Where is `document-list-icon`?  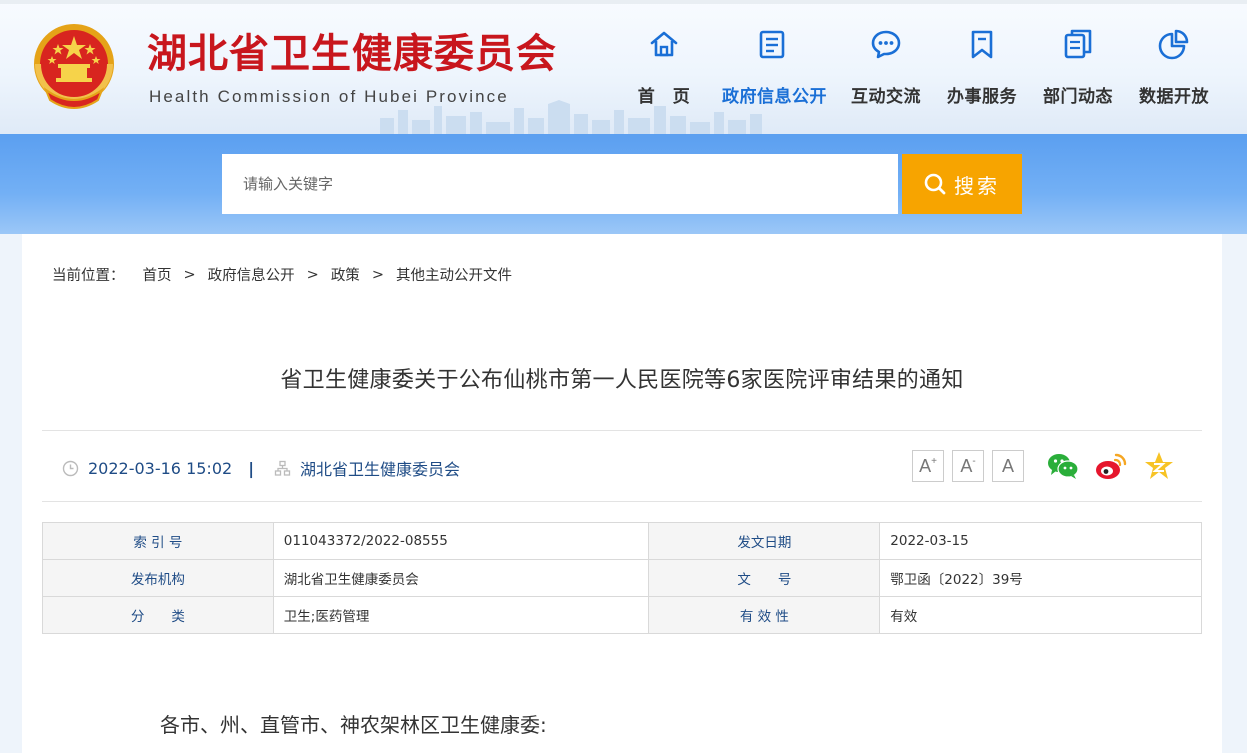
document-list-icon is located at coordinates (772, 44).